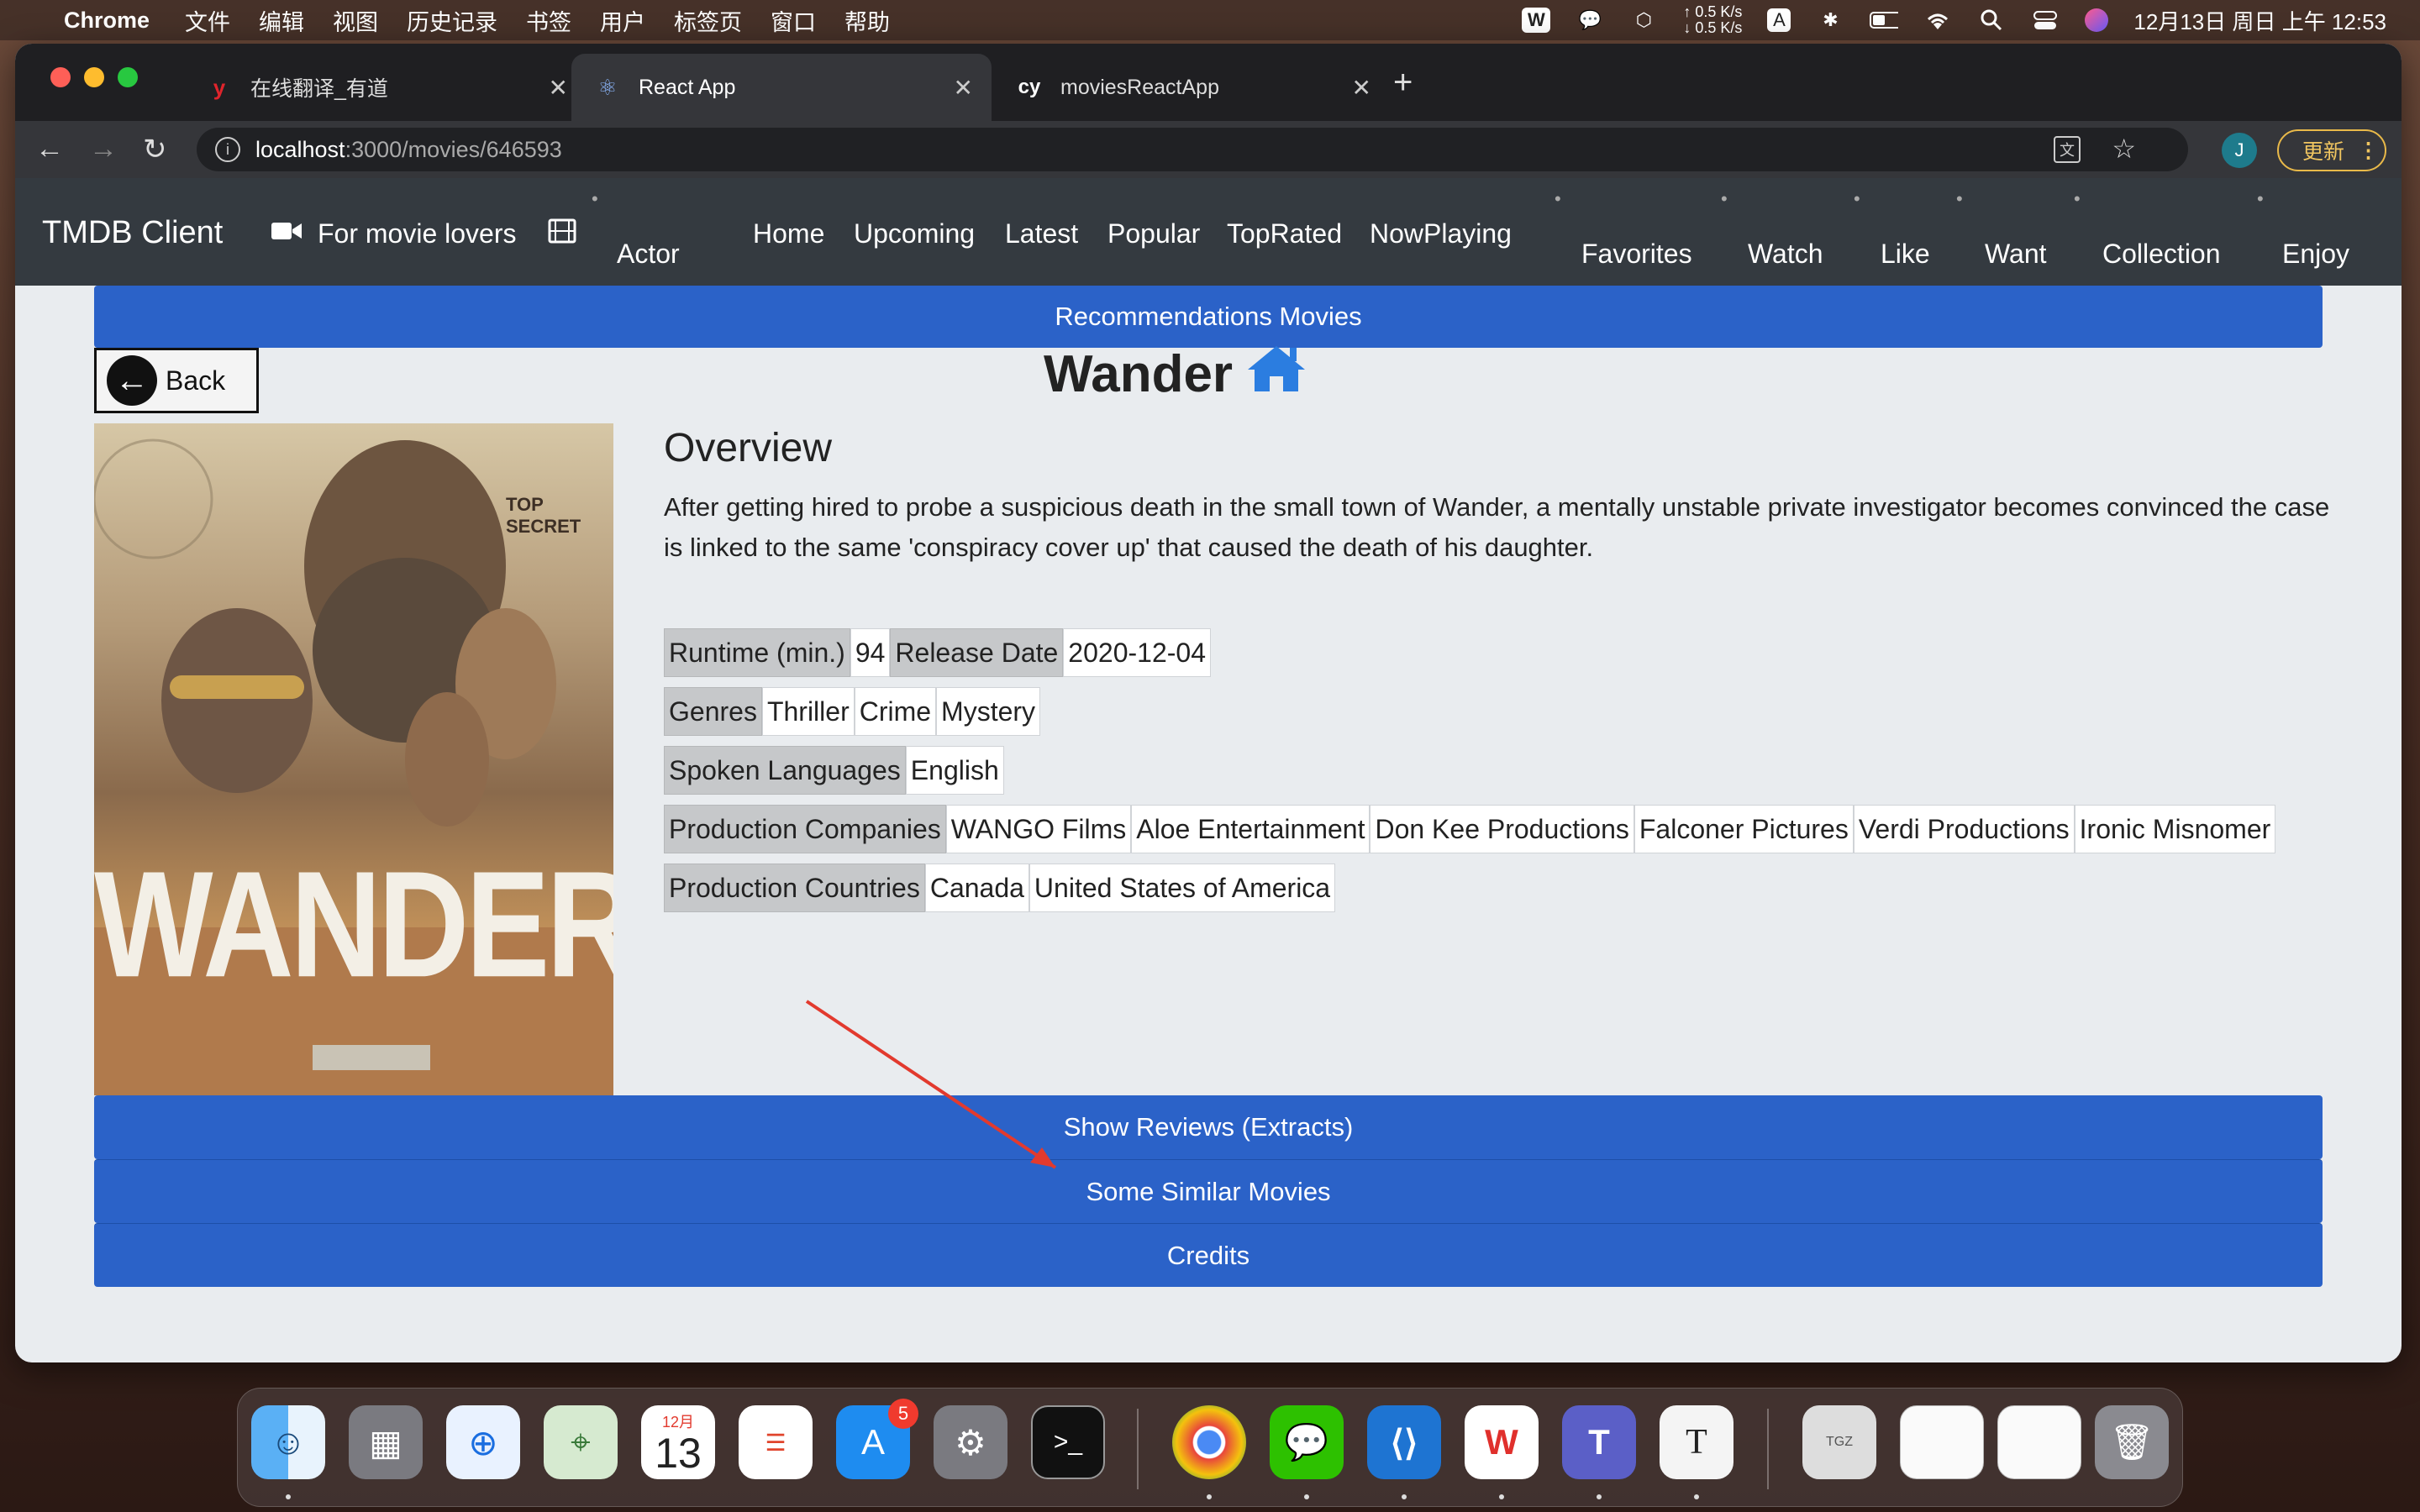 Image resolution: width=2420 pixels, height=1512 pixels. Describe the element at coordinates (1208, 317) in the screenshot. I see `recommendations-button: Recommendations Movies` at that location.